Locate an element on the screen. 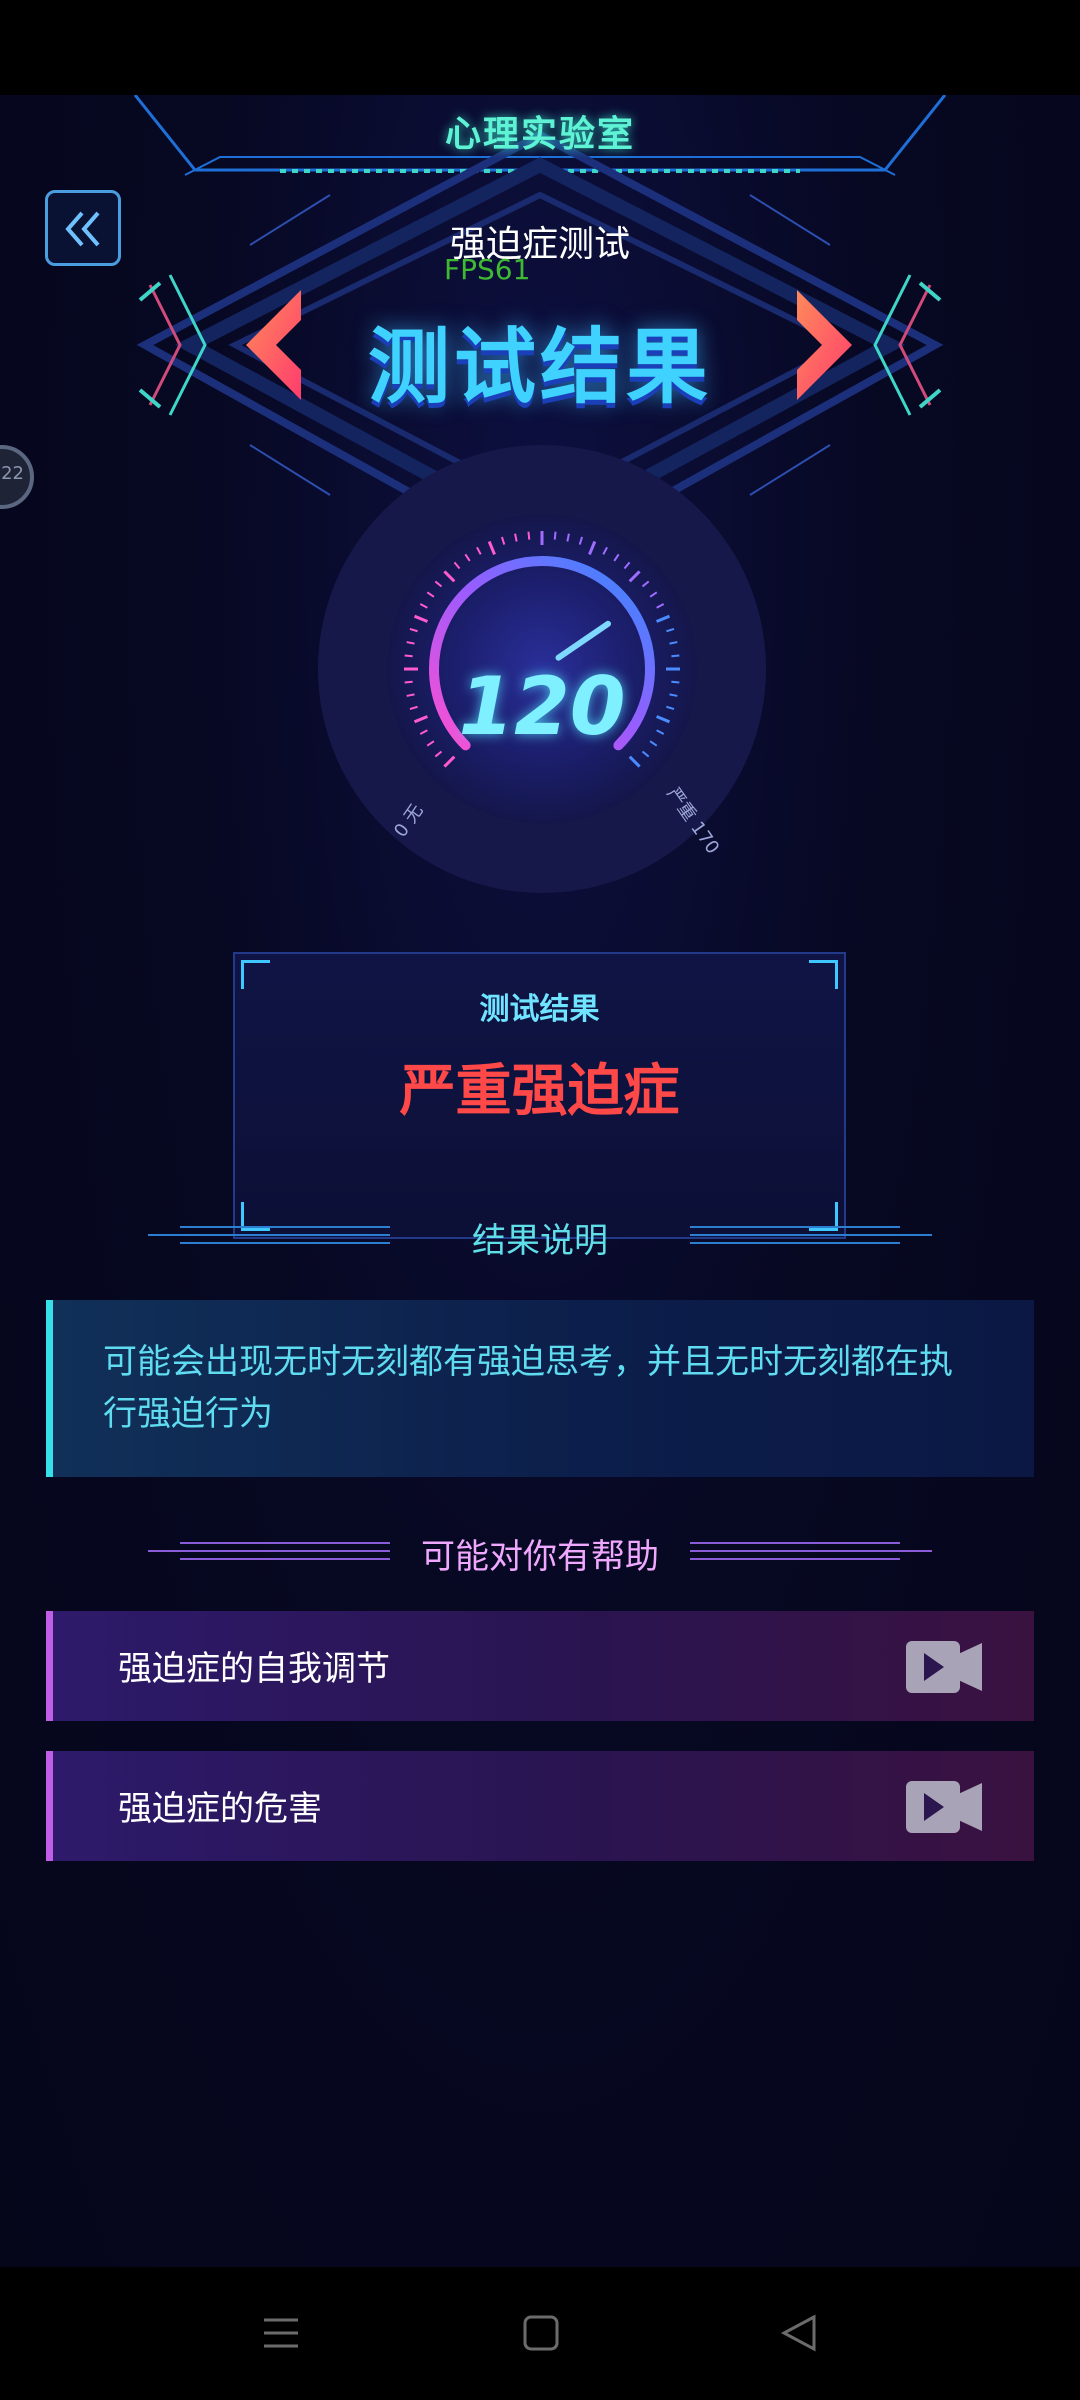 This screenshot has height=2400, width=1080. gauge-value: 120 is located at coordinates (542, 706).